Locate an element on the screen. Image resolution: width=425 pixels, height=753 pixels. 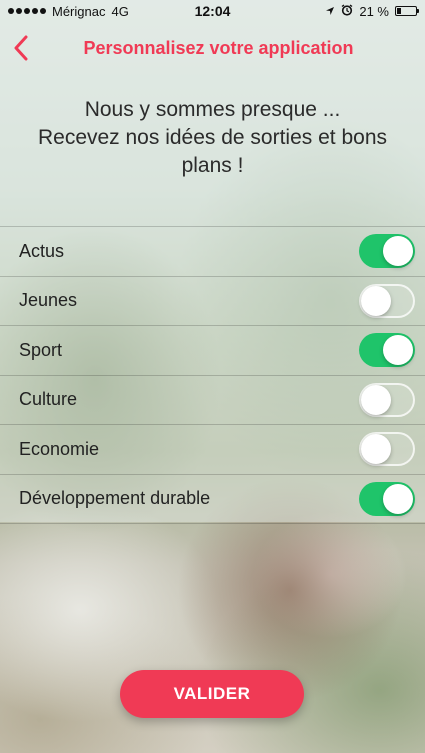
signal-strength-icon is located at coordinates (27, 11).